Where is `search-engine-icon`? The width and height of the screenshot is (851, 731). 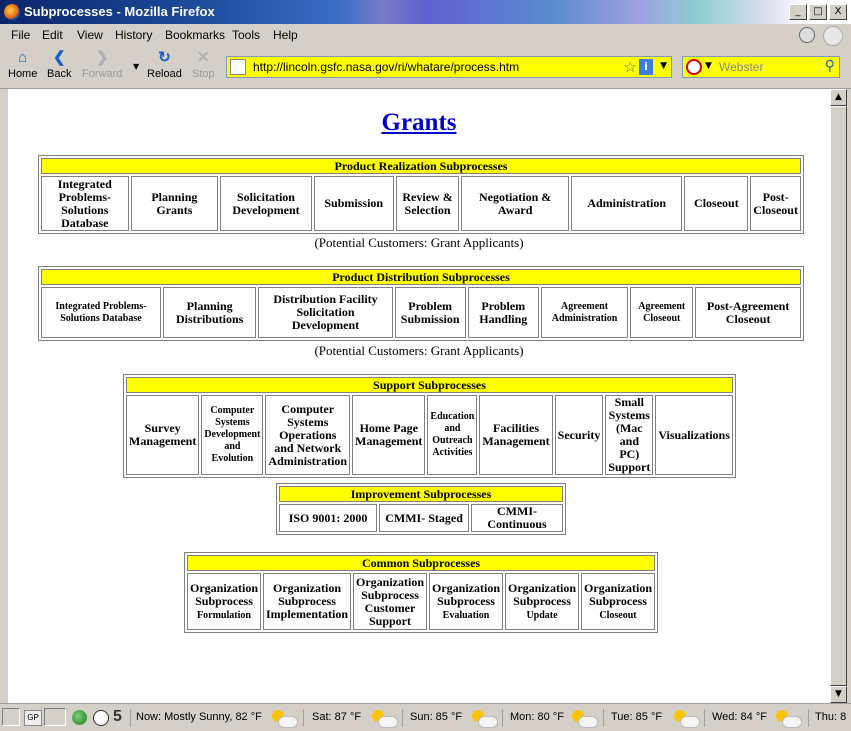 search-engine-icon is located at coordinates (694, 67).